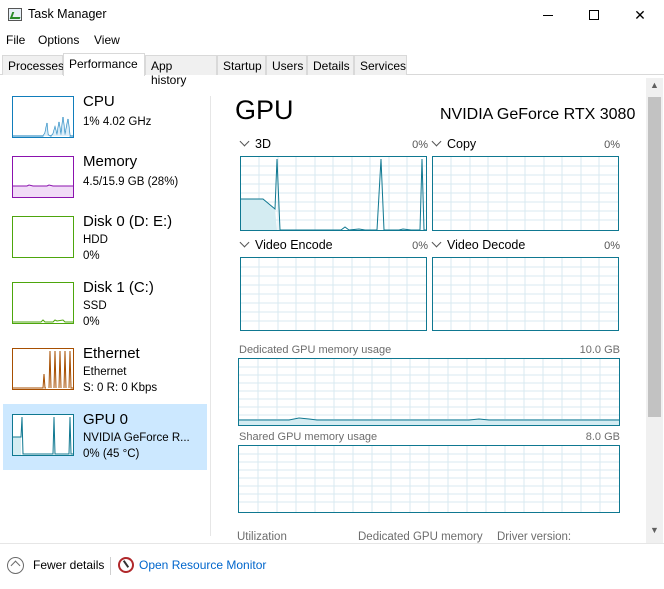 The width and height of the screenshot is (664, 589). I want to click on tab-app-history: App history, so click(181, 71).